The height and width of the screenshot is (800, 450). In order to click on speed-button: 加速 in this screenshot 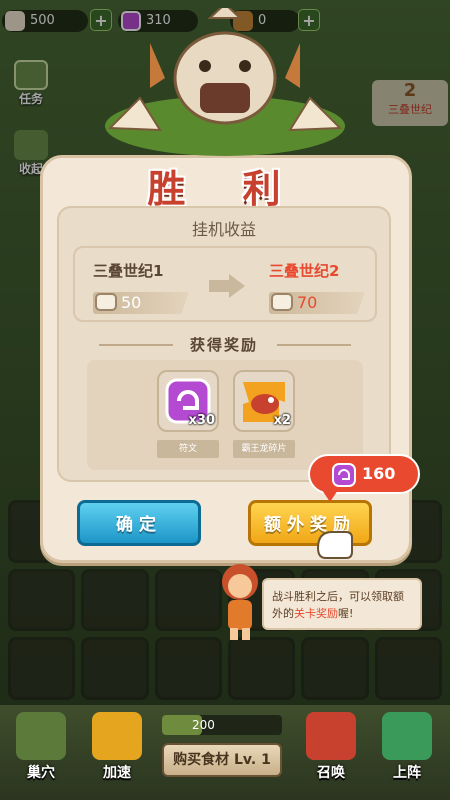, I will do `click(117, 747)`.